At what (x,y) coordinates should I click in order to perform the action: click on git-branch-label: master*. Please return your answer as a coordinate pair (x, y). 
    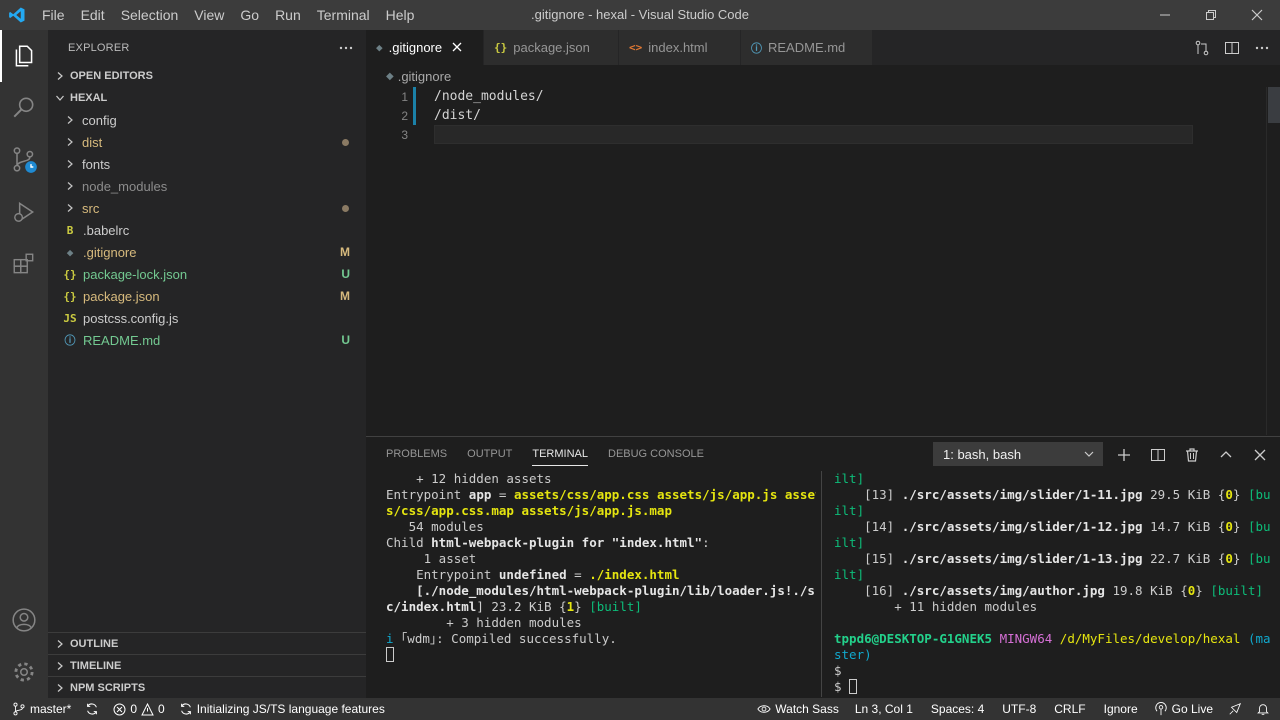
    Looking at the image, I should click on (51, 709).